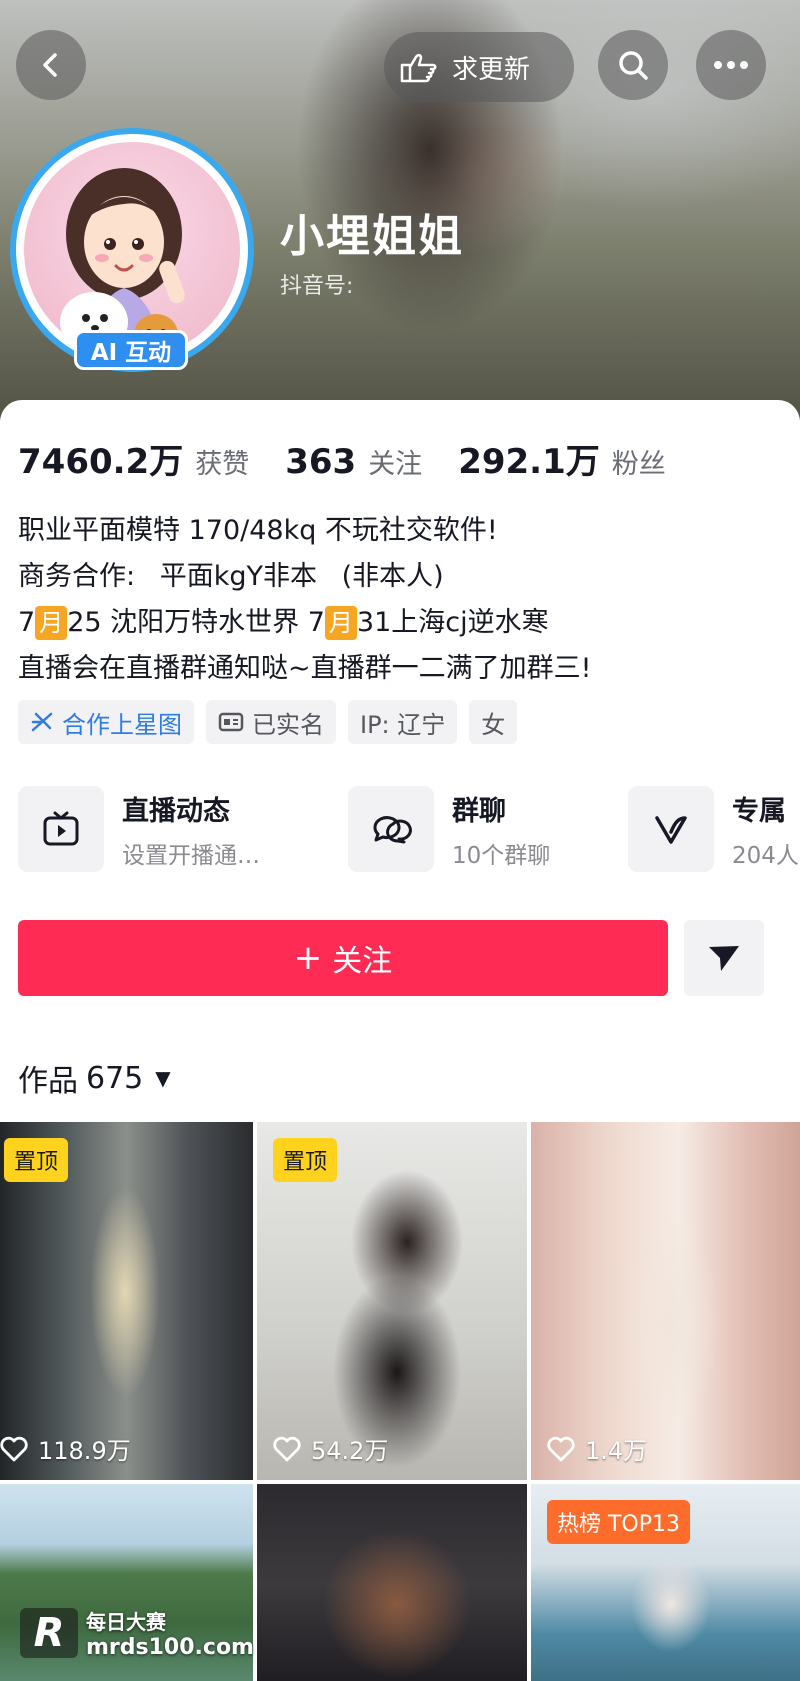 Image resolution: width=800 pixels, height=1681 pixels. I want to click on feature-row: 直播动态 设置开播通… 群聊 10个群聊 专属 204人, so click(409, 829).